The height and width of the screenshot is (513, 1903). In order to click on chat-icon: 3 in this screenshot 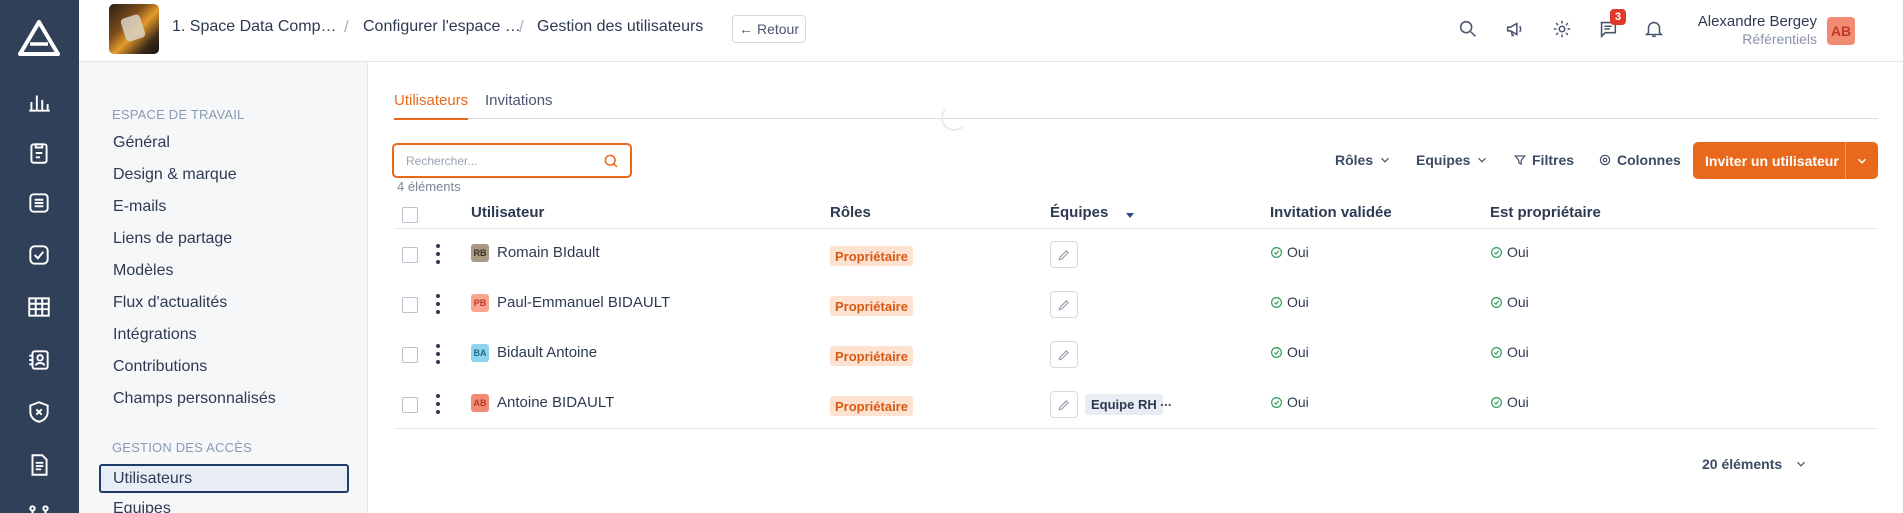, I will do `click(1610, 25)`.